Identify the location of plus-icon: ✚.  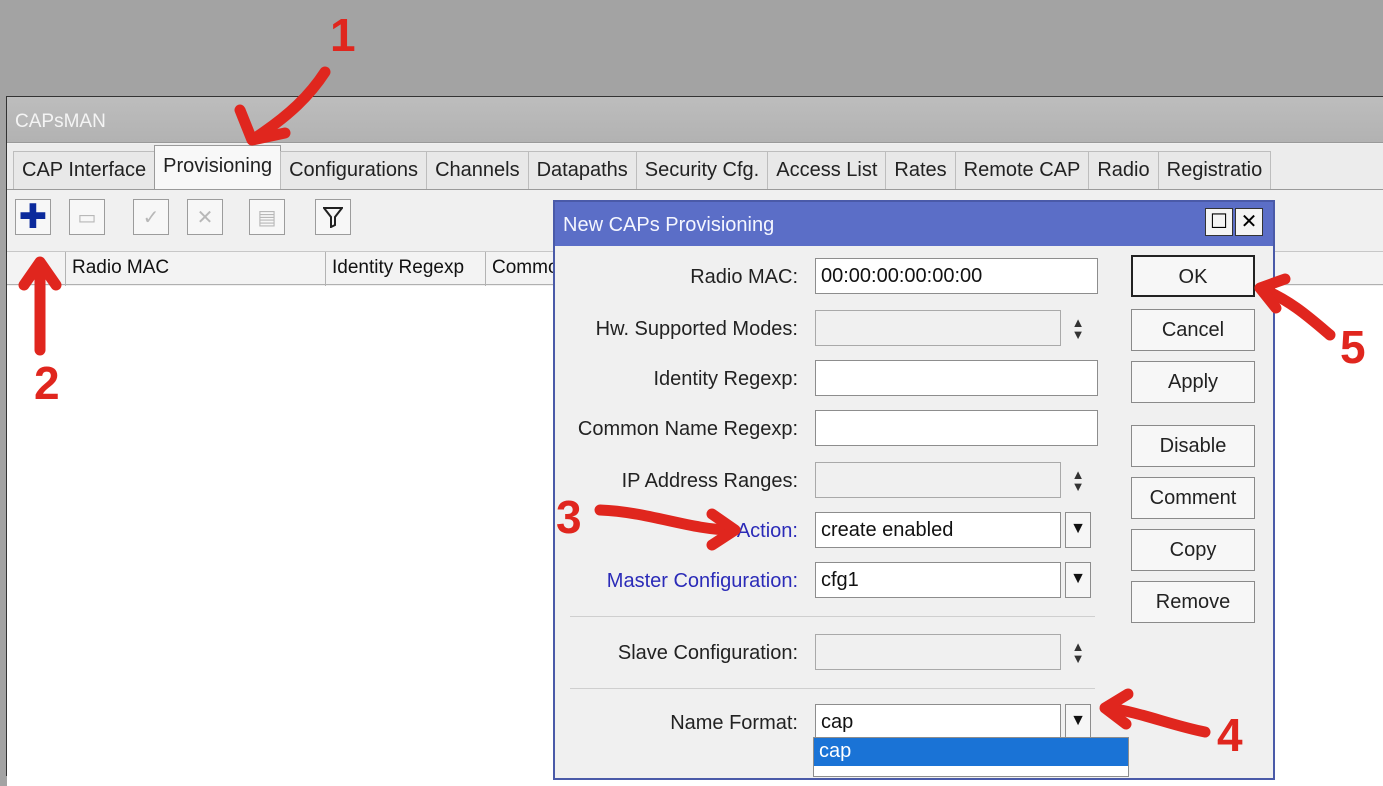
(33, 217).